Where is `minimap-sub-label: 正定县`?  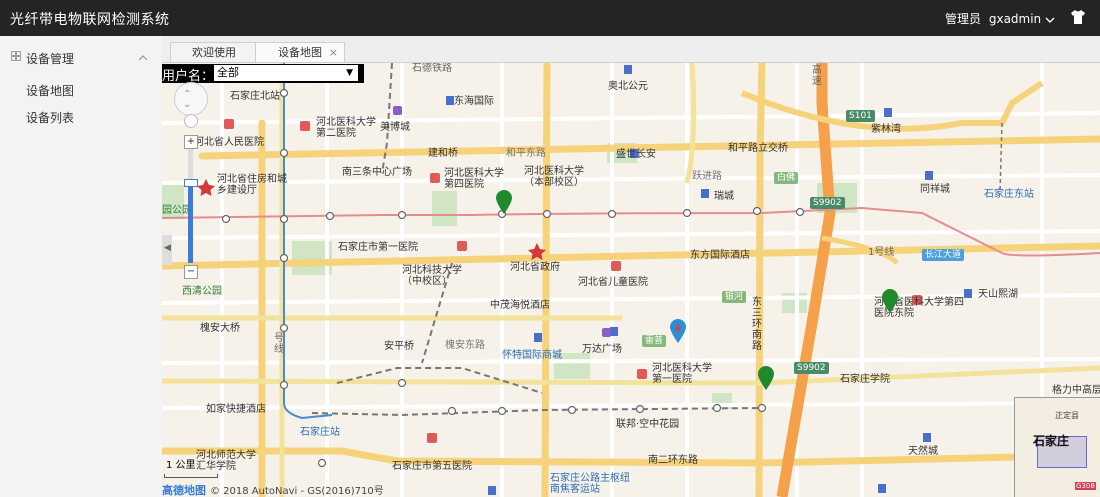 minimap-sub-label: 正定县 is located at coordinates (1067, 415).